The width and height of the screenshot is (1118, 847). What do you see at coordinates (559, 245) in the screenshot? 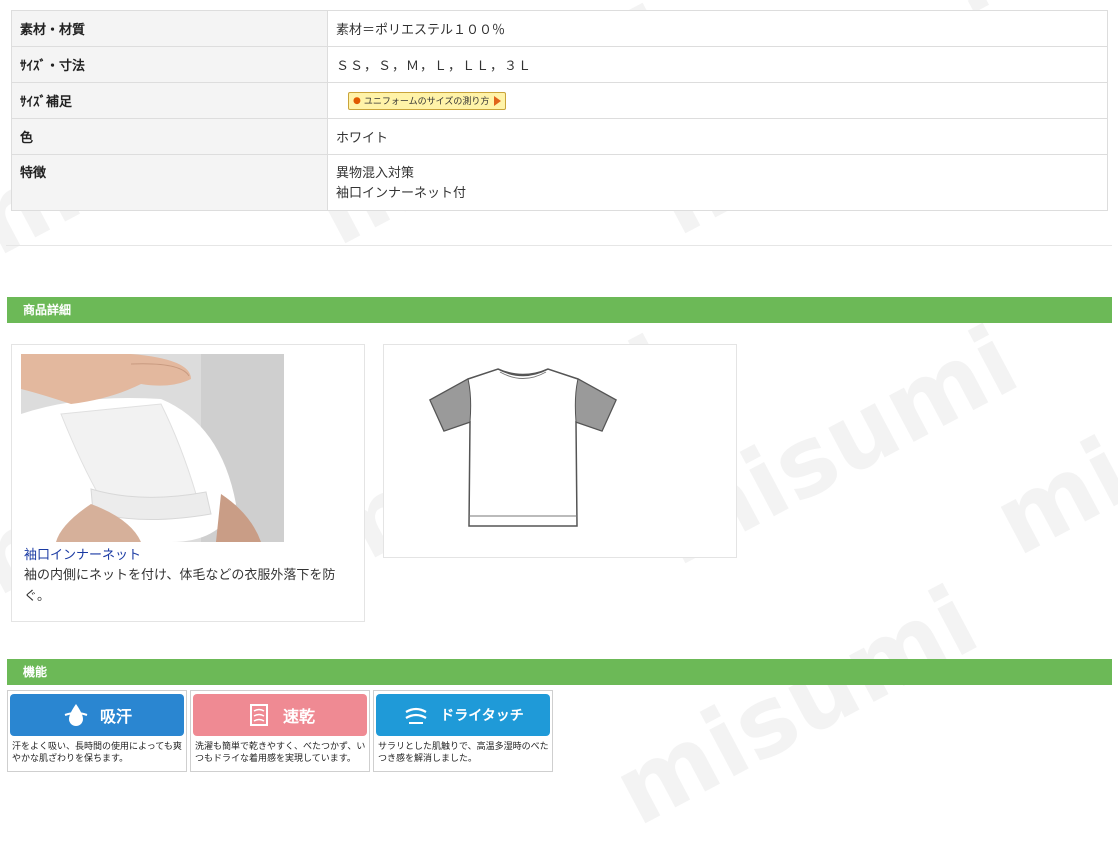
I see `divider` at bounding box center [559, 245].